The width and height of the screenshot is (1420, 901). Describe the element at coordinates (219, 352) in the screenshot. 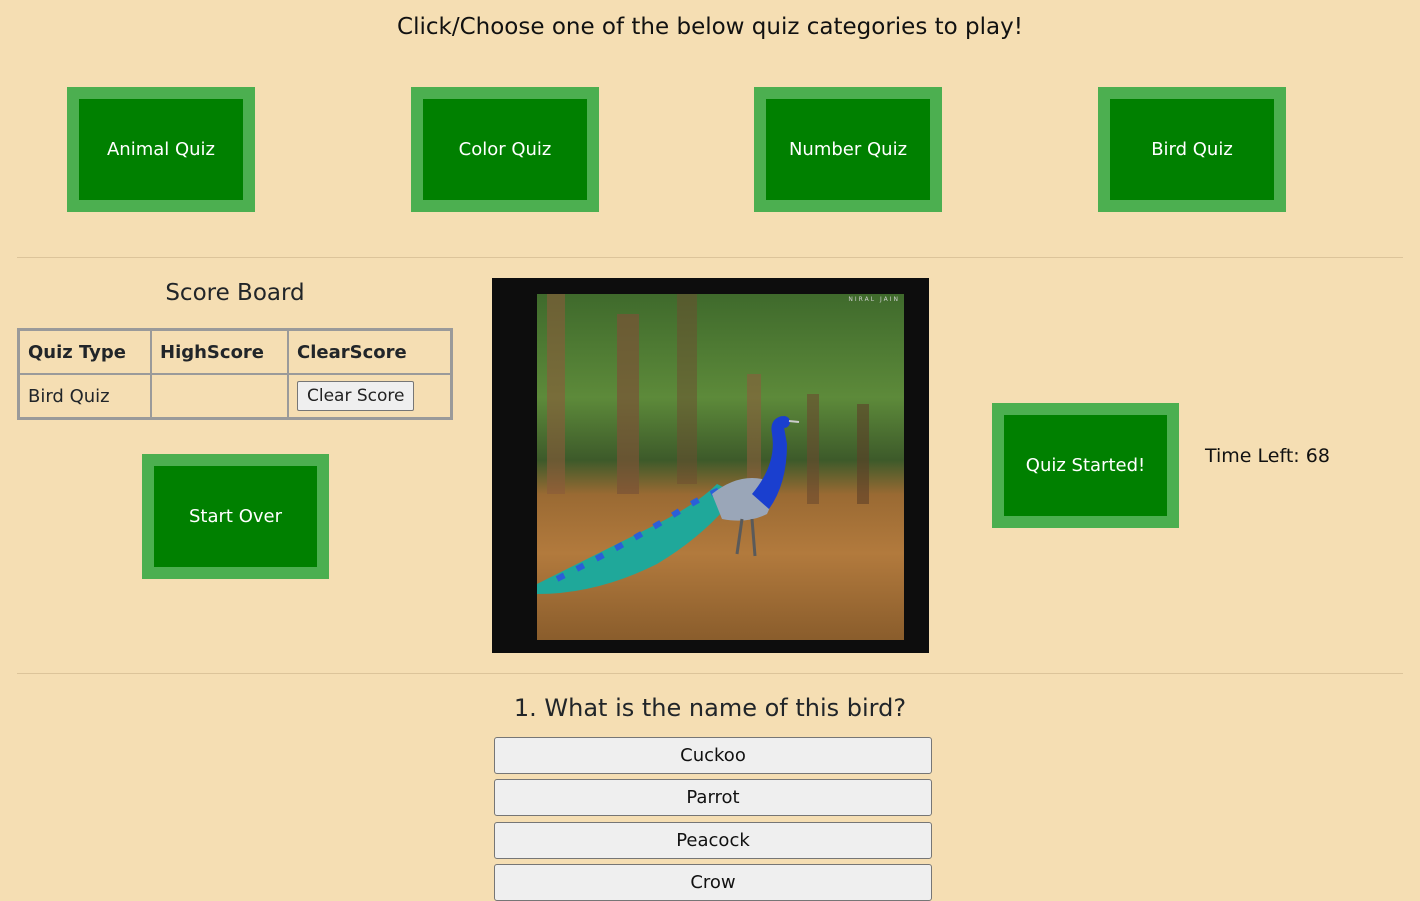

I see `column-header-highscore: HighScore` at that location.